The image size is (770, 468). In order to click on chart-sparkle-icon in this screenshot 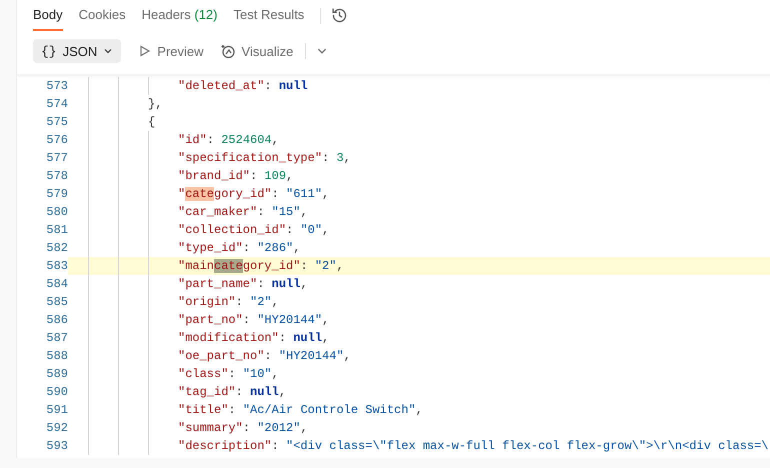, I will do `click(228, 51)`.